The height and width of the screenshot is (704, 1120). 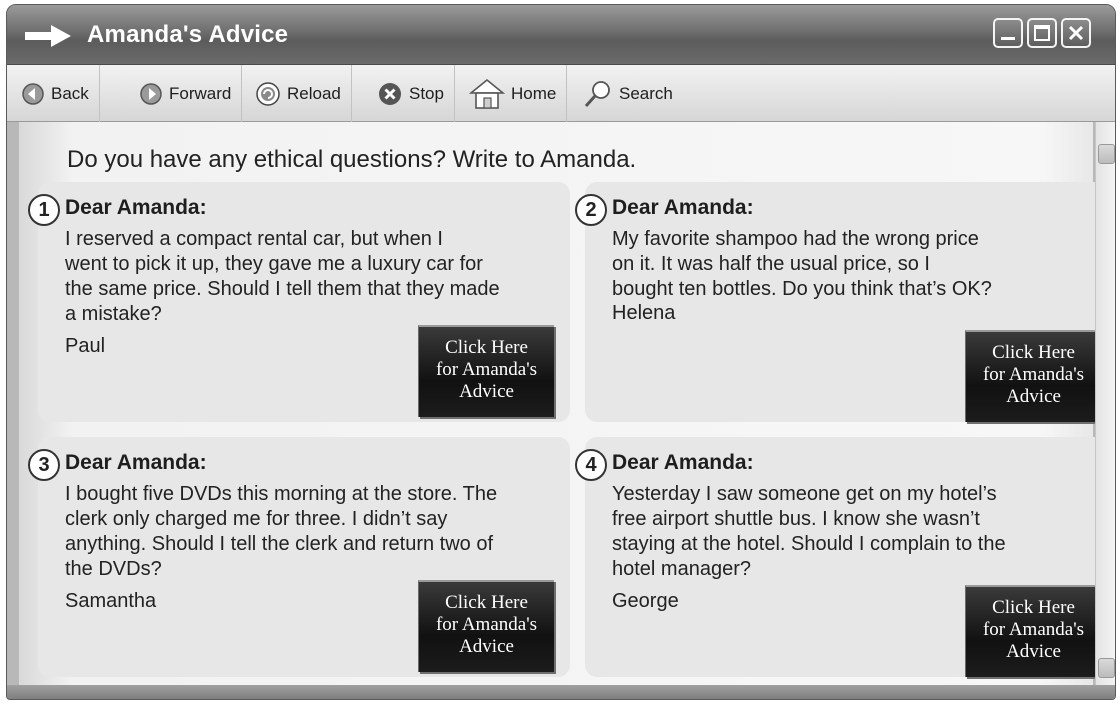 What do you see at coordinates (1033, 376) in the screenshot?
I see `advice-button-2: Click Here for Amanda's Advice` at bounding box center [1033, 376].